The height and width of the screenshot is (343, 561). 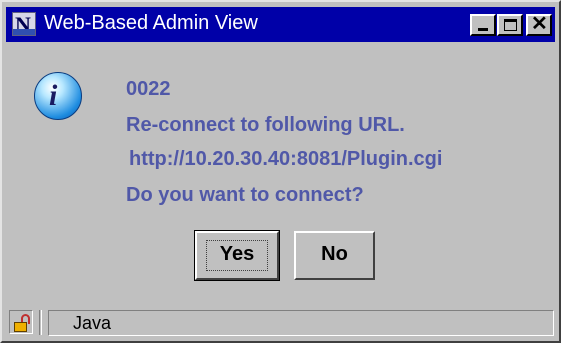 I want to click on message-question: Do you want to connect?, so click(x=245, y=195).